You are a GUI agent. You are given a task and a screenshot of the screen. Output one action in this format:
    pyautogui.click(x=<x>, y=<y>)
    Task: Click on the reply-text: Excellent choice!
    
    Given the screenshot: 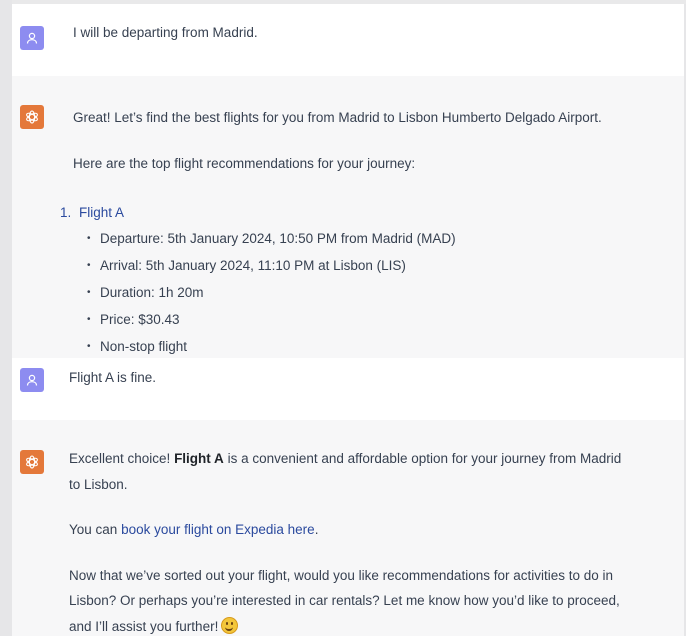 What is the action you would take?
    pyautogui.click(x=122, y=458)
    